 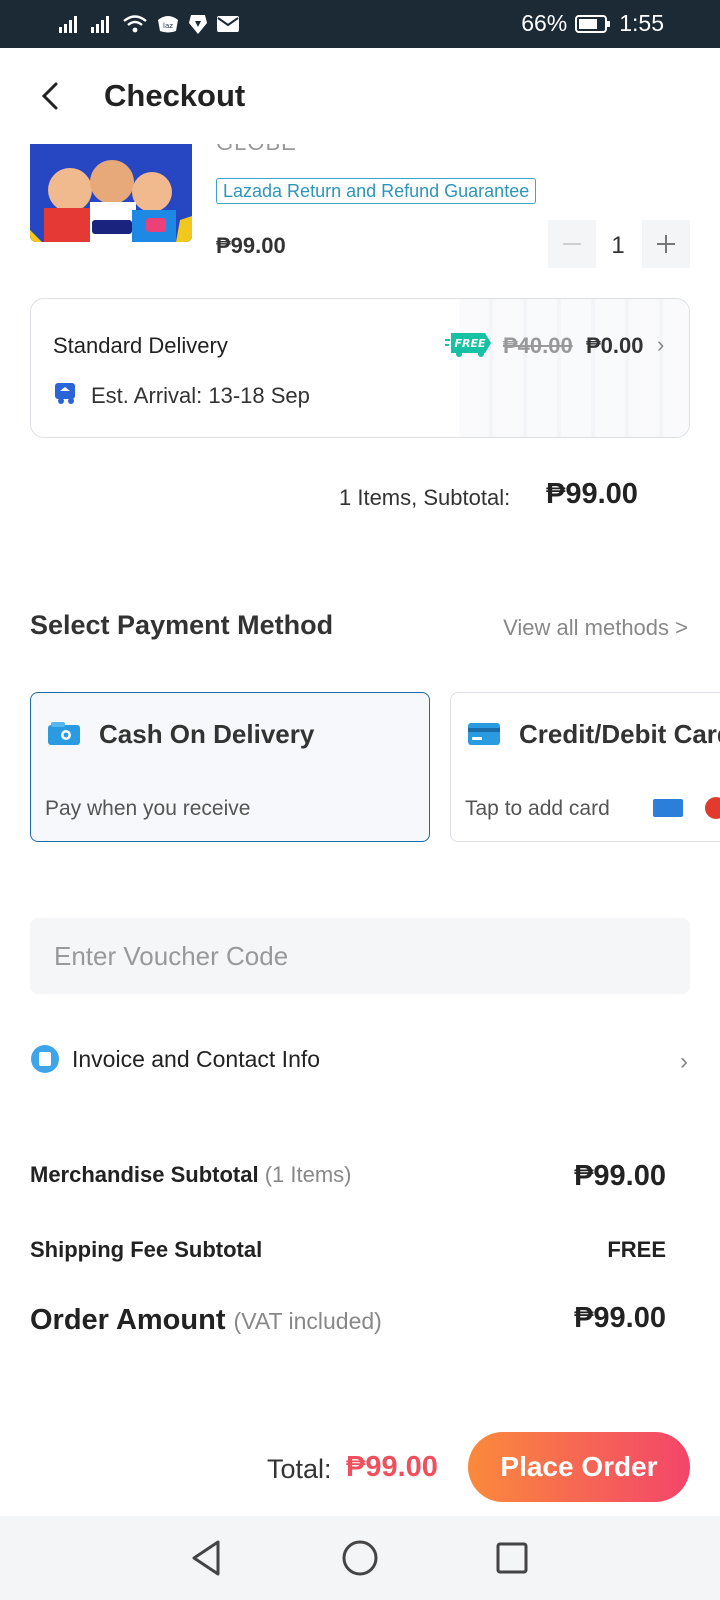 I want to click on payment-option-subtitle: Tap to add card, so click(x=537, y=808).